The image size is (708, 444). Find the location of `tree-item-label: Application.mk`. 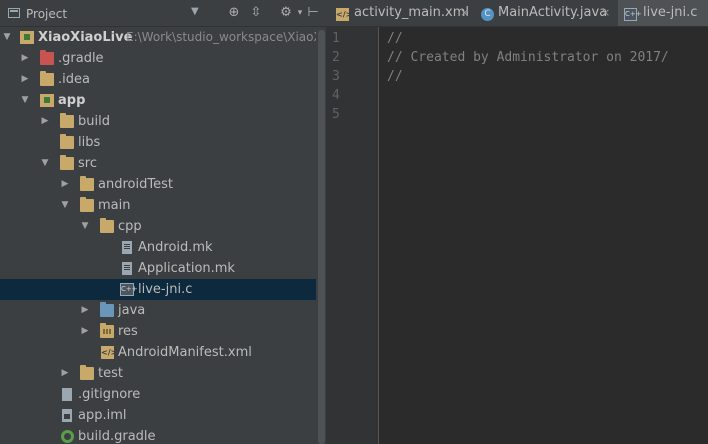

tree-item-label: Application.mk is located at coordinates (186, 268).